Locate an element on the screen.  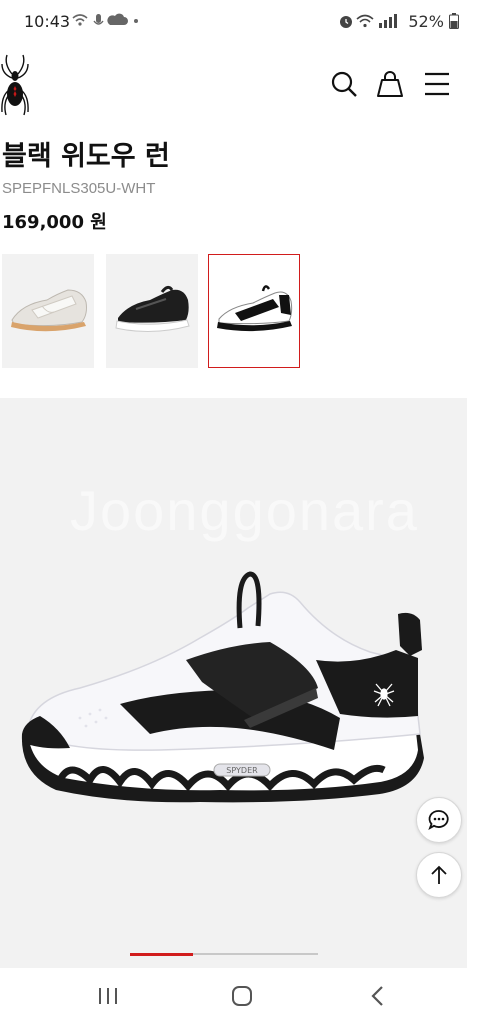
thumbnail-white-black-shoe is located at coordinates (254, 311).